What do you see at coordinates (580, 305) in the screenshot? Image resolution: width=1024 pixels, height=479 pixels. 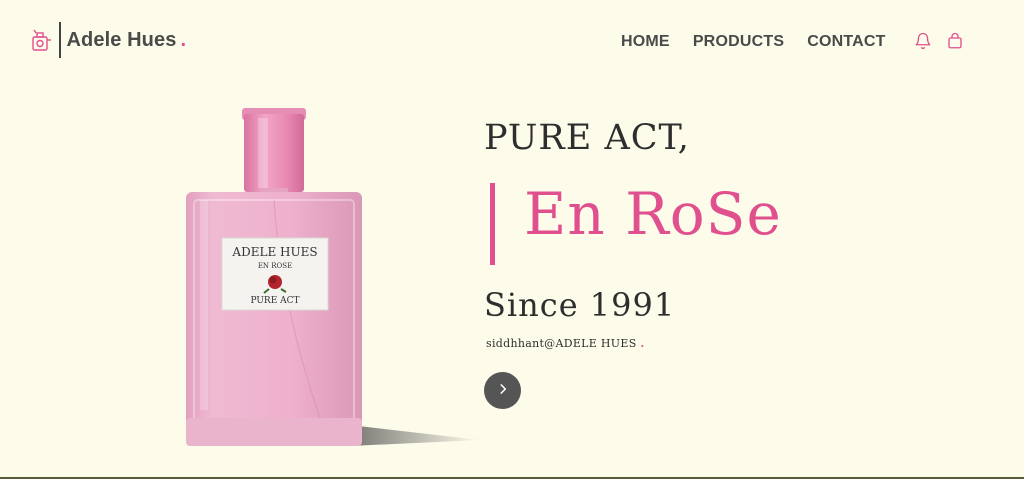 I see `hero-line-3: Since 1991` at bounding box center [580, 305].